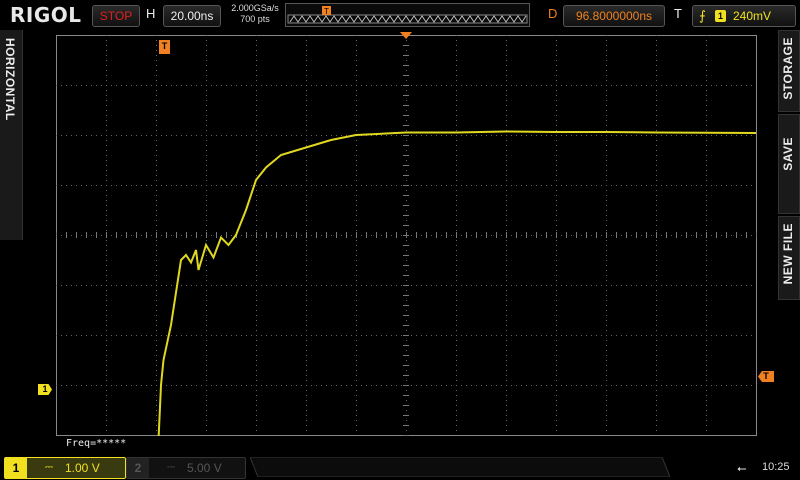 The height and width of the screenshot is (480, 800). What do you see at coordinates (16, 468) in the screenshot?
I see `ch1-number: 1` at bounding box center [16, 468].